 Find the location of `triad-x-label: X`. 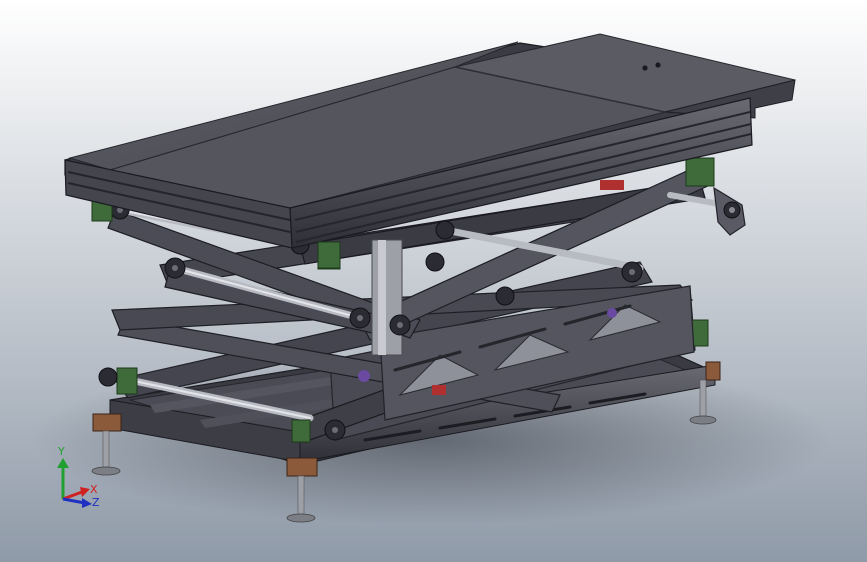

triad-x-label: X is located at coordinates (94, 489).